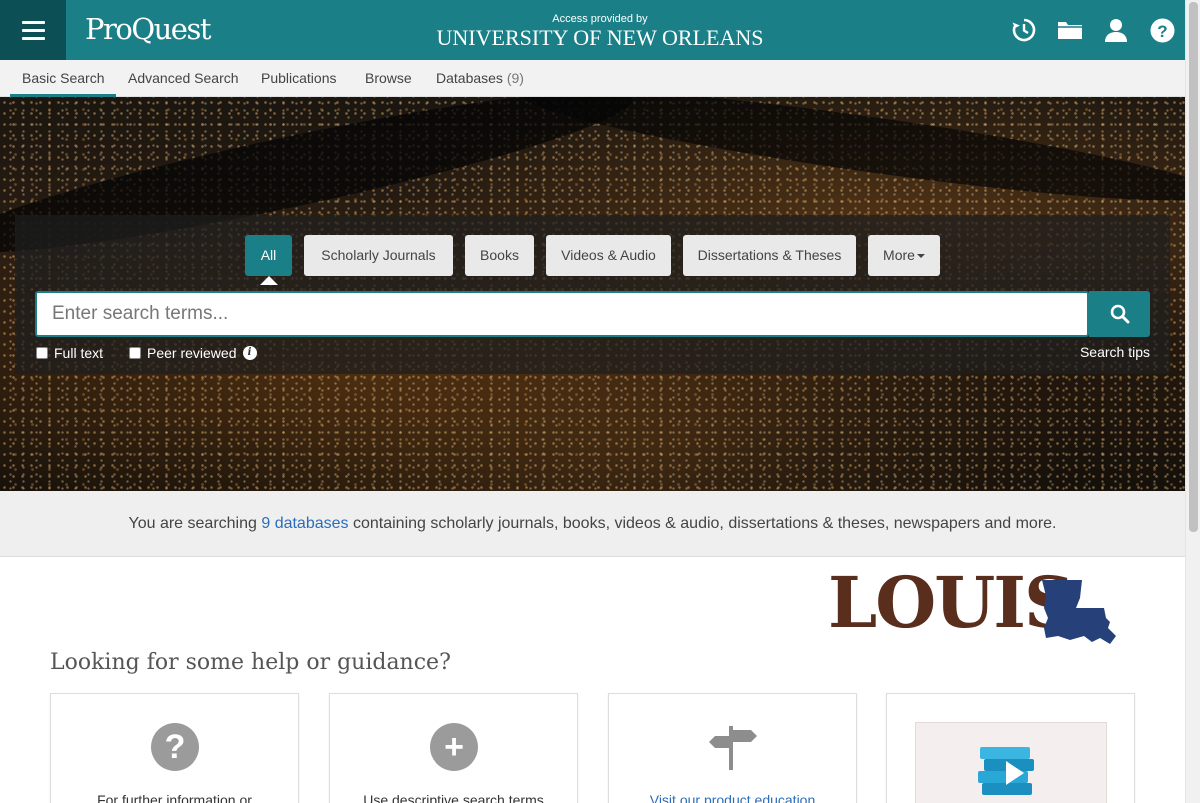 The width and height of the screenshot is (1200, 803). What do you see at coordinates (1115, 352) in the screenshot?
I see `search-tips-link: Search tips` at bounding box center [1115, 352].